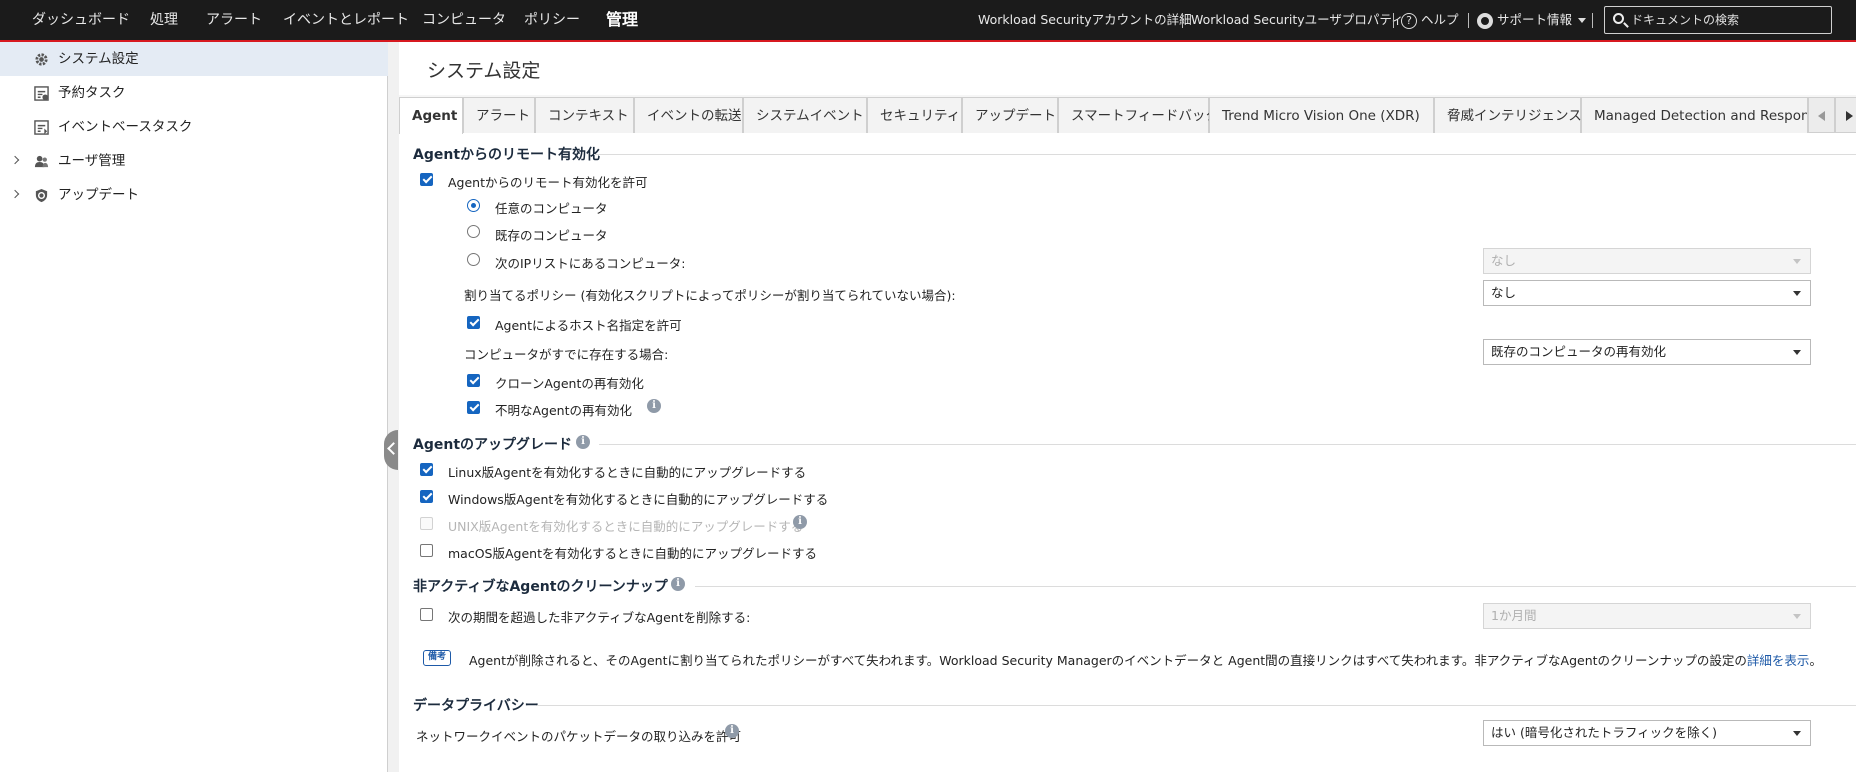 The width and height of the screenshot is (1856, 772). Describe the element at coordinates (1815, 660) in the screenshot. I see `cleanup-note-end: 。` at that location.